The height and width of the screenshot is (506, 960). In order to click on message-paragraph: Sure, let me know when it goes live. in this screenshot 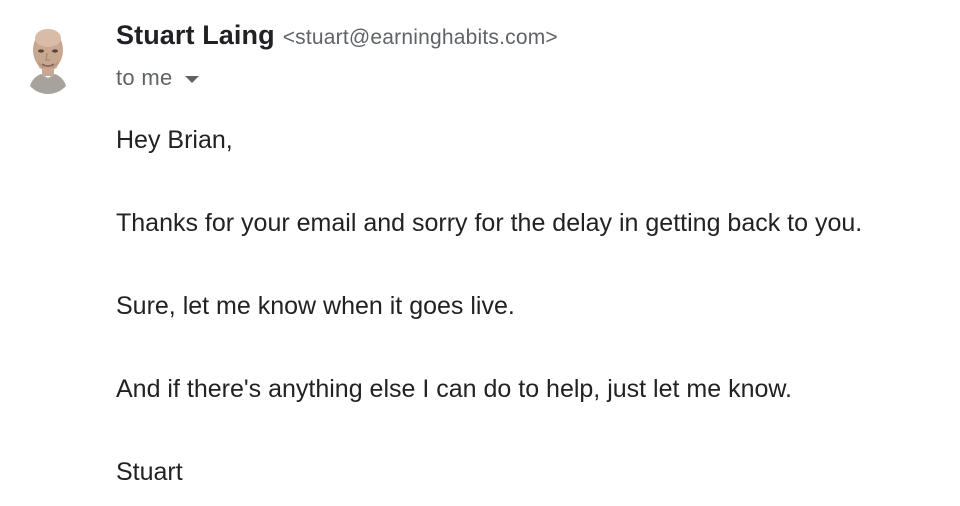, I will do `click(315, 306)`.